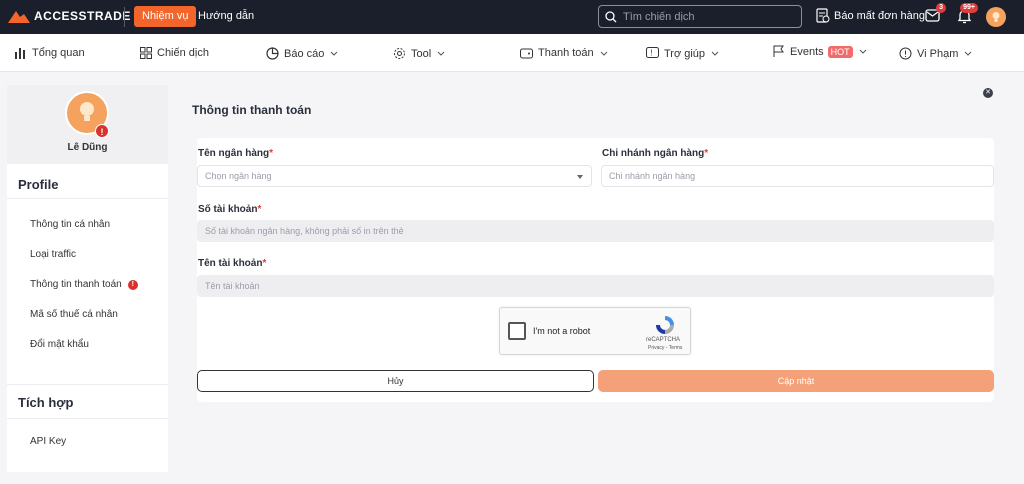 This screenshot has height=484, width=1024. What do you see at coordinates (146, 53) in the screenshot?
I see `grid-icon` at bounding box center [146, 53].